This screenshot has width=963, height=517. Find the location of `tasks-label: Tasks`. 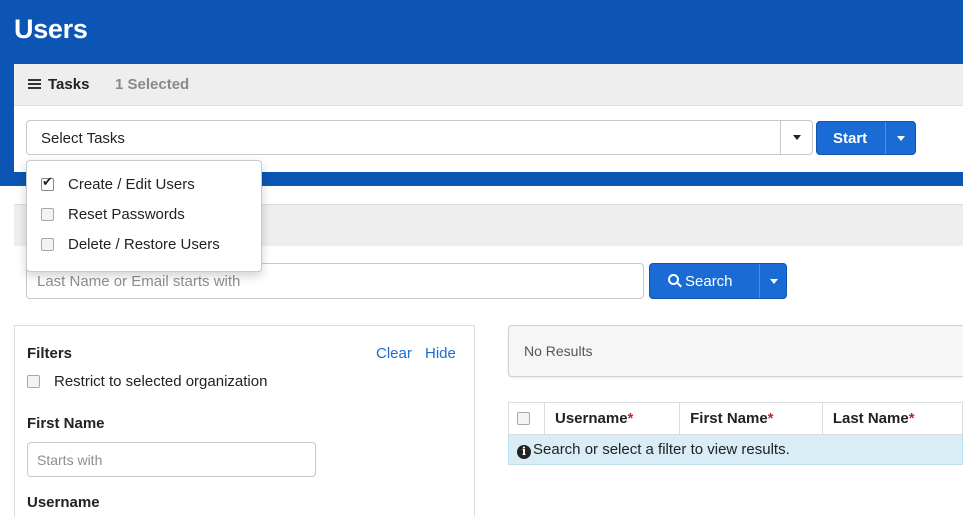

tasks-label: Tasks is located at coordinates (69, 84).